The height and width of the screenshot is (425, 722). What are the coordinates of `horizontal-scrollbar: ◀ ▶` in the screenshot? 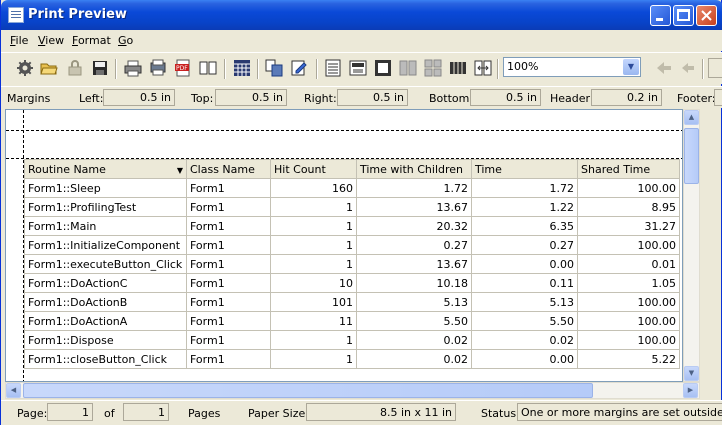 It's located at (352, 390).